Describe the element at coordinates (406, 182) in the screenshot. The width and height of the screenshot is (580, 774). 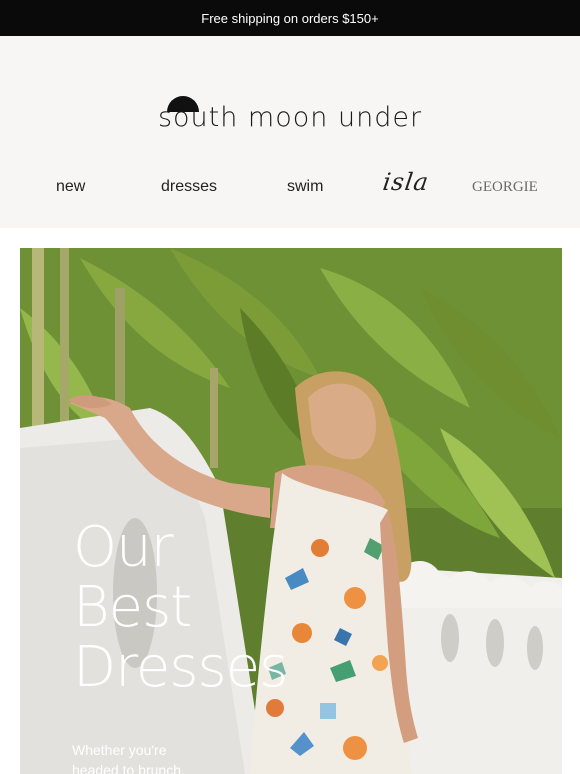
I see `nav-item-isla: isla` at that location.